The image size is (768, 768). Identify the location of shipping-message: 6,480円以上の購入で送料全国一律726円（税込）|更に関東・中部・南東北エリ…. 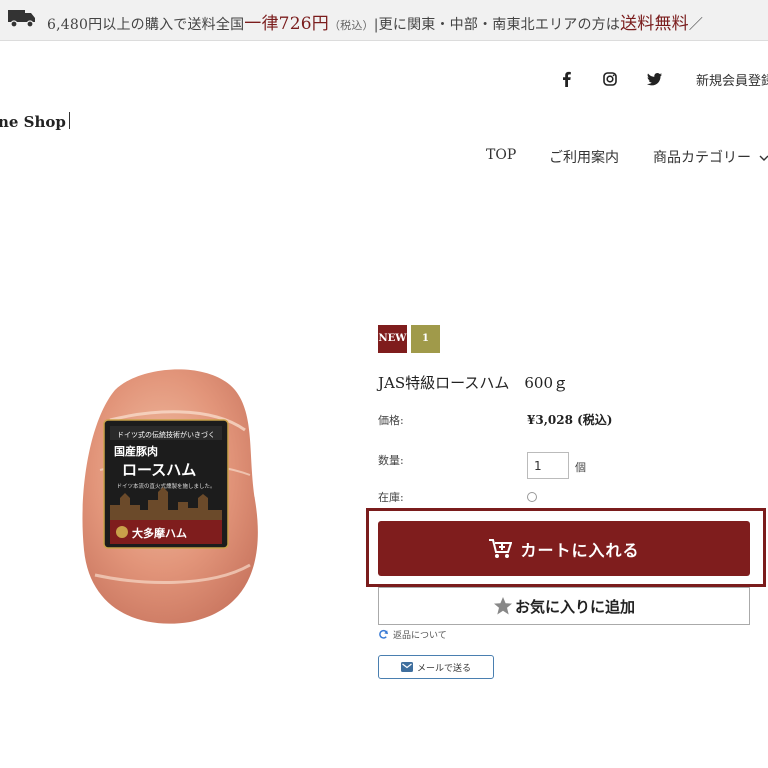
(375, 24).